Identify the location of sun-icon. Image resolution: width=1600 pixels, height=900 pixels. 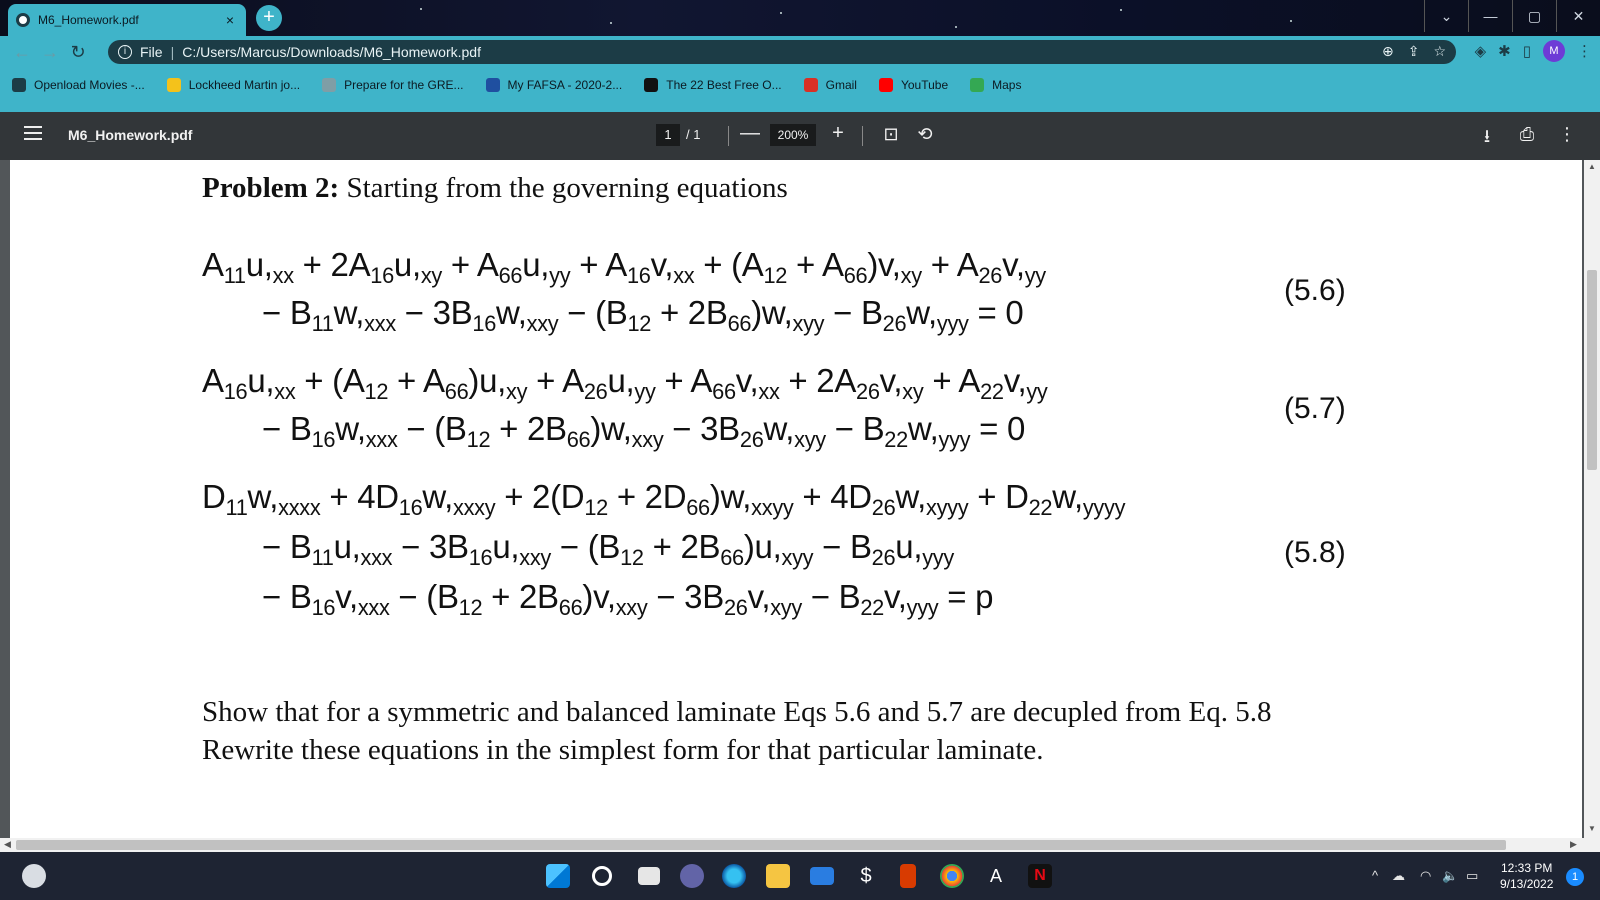
(173, 85).